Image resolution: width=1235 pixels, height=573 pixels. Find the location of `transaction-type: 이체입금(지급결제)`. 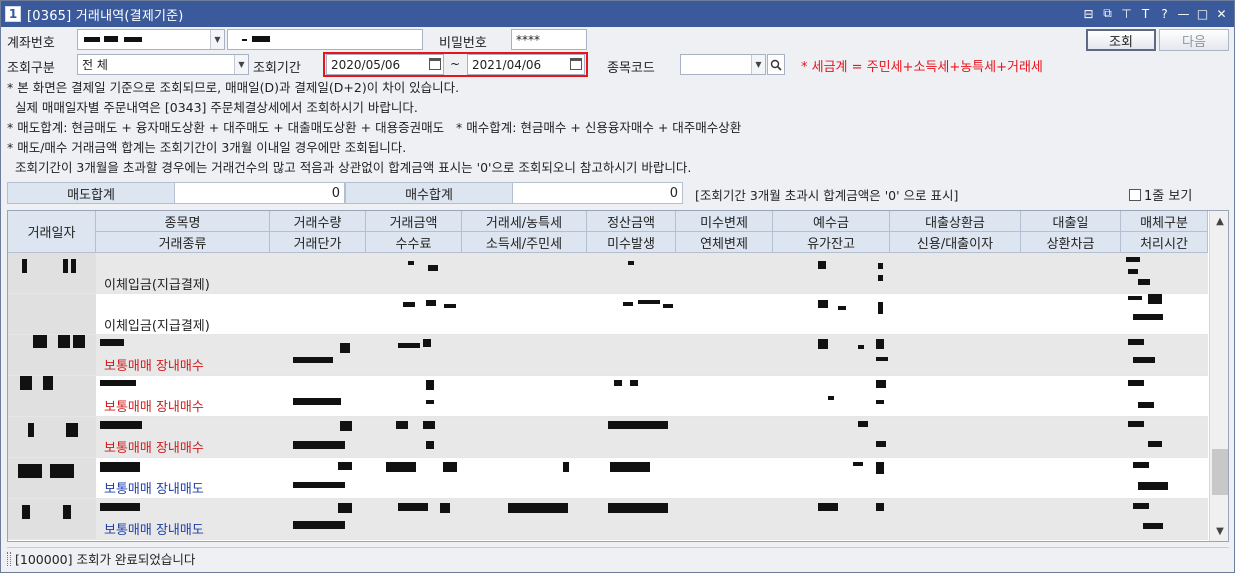

transaction-type: 이체입금(지급결제) is located at coordinates (157, 326).